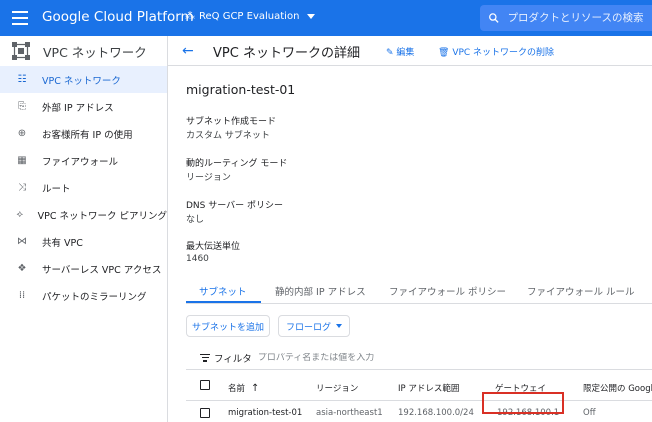 The height and width of the screenshot is (422, 652). I want to click on route-icon: ⤨, so click(22, 187).